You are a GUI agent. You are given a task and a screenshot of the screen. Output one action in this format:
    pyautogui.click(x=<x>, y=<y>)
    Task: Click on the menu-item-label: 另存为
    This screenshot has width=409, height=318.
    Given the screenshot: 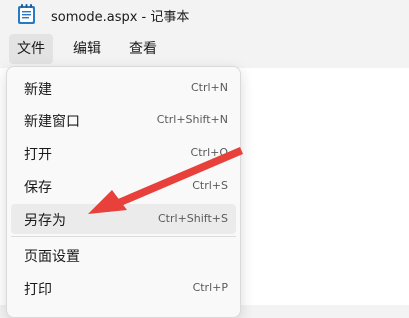 What is the action you would take?
    pyautogui.click(x=45, y=221)
    